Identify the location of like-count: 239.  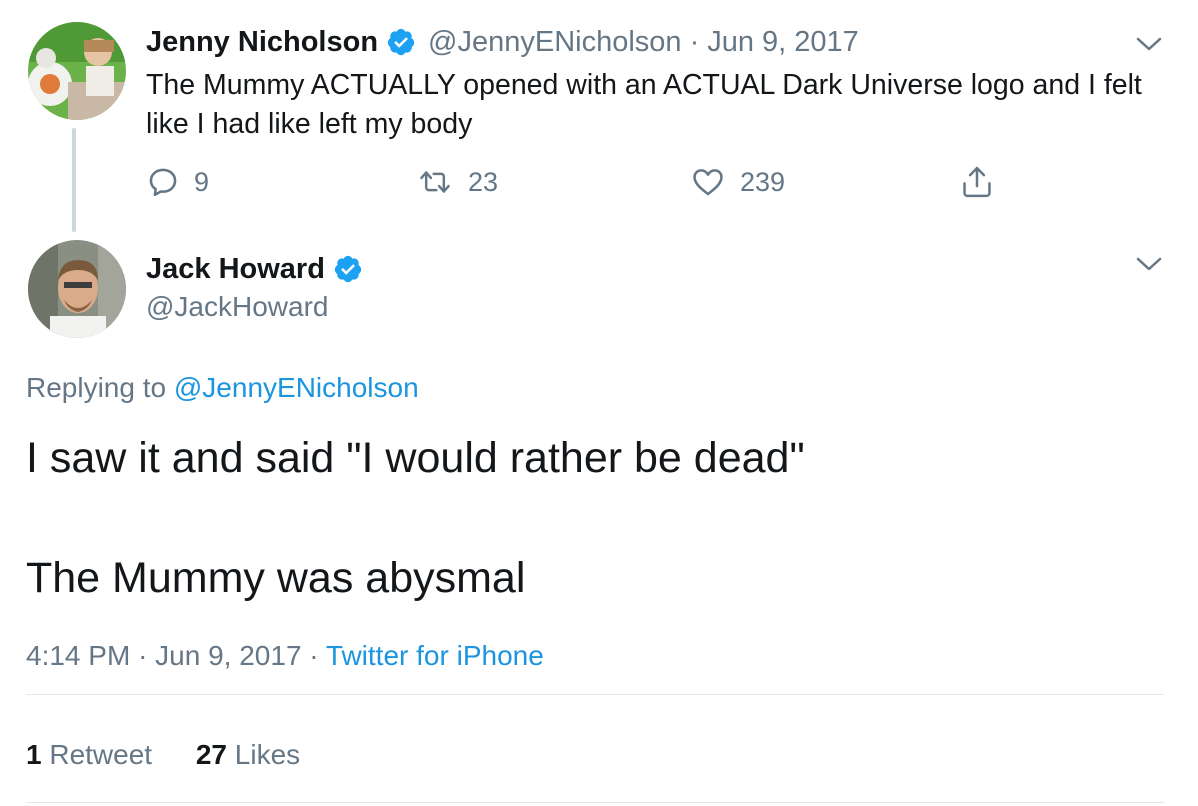
(763, 181).